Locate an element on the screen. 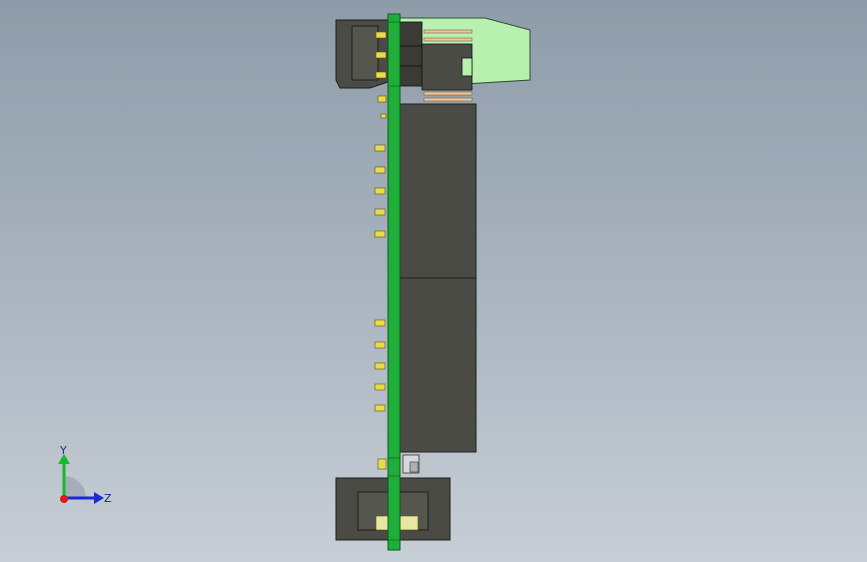 Image resolution: width=867 pixels, height=562 pixels. origin-dot is located at coordinates (64, 499).